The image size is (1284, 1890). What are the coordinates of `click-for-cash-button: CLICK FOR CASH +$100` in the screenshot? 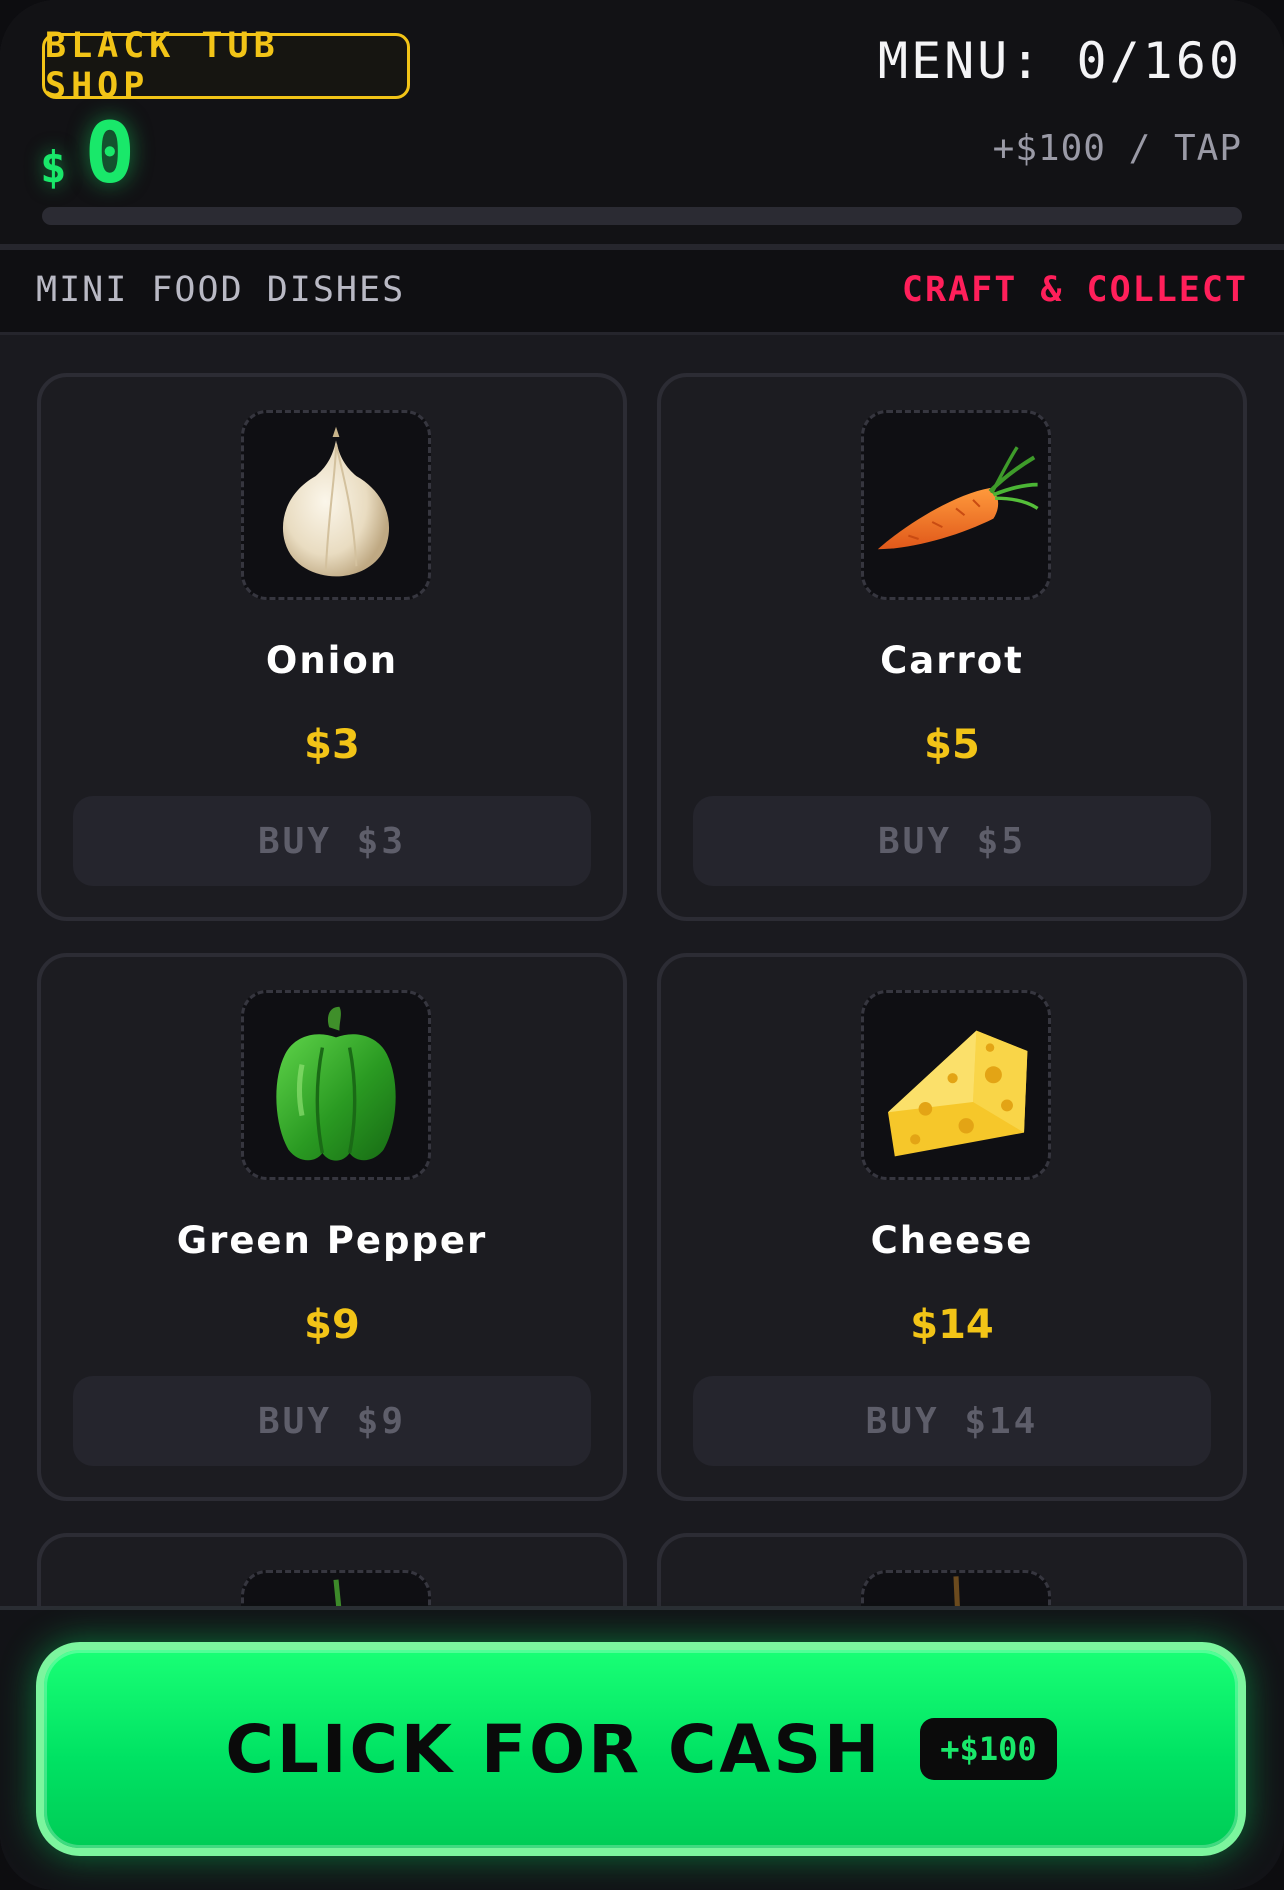 It's located at (641, 1749).